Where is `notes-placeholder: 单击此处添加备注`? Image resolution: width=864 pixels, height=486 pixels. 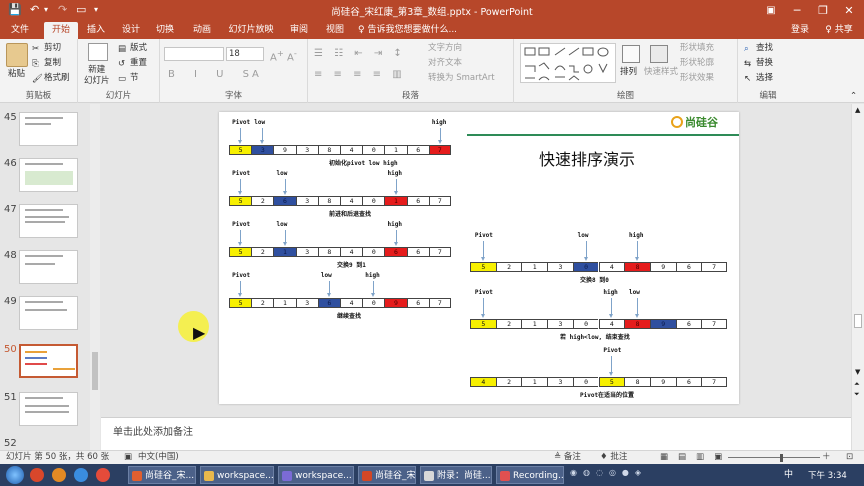 notes-placeholder: 单击此处添加备注 is located at coordinates (153, 432).